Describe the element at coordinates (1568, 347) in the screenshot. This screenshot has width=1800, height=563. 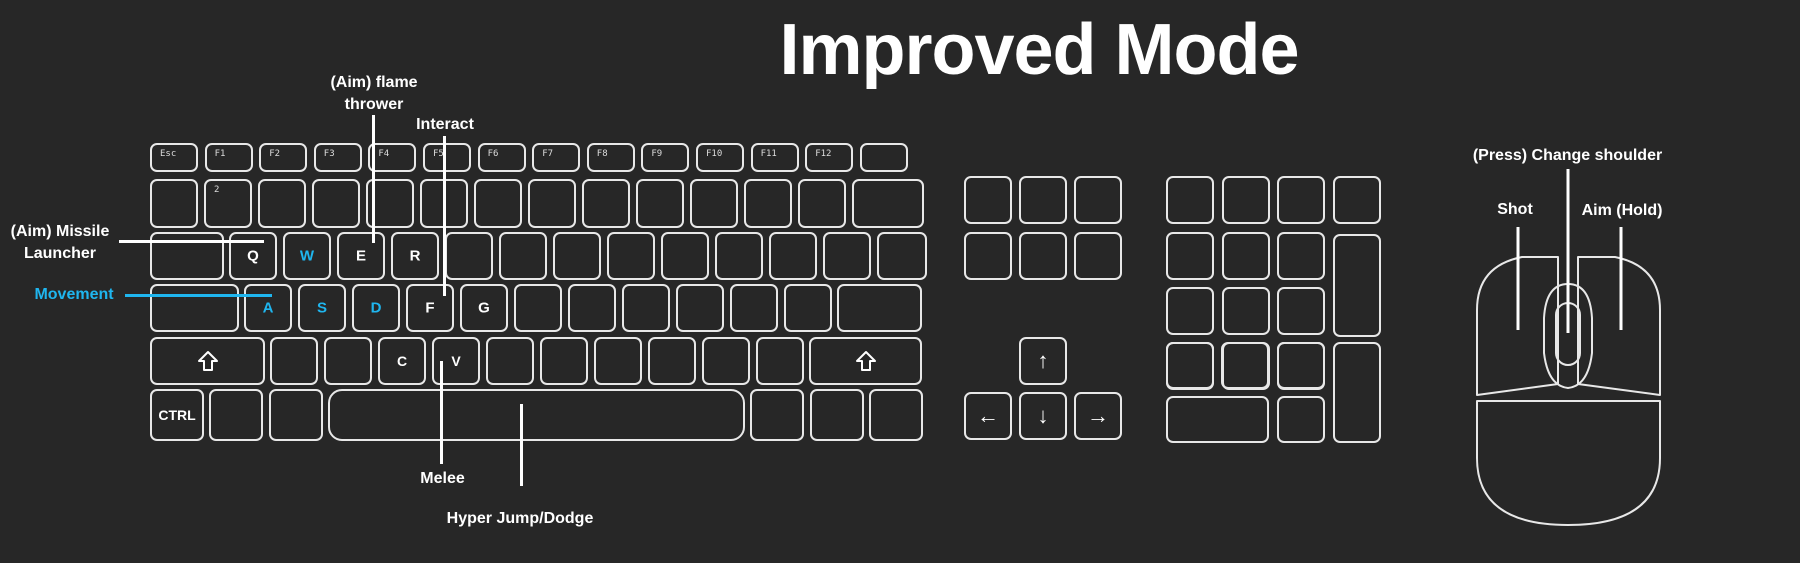
I see `mouse-diagram` at that location.